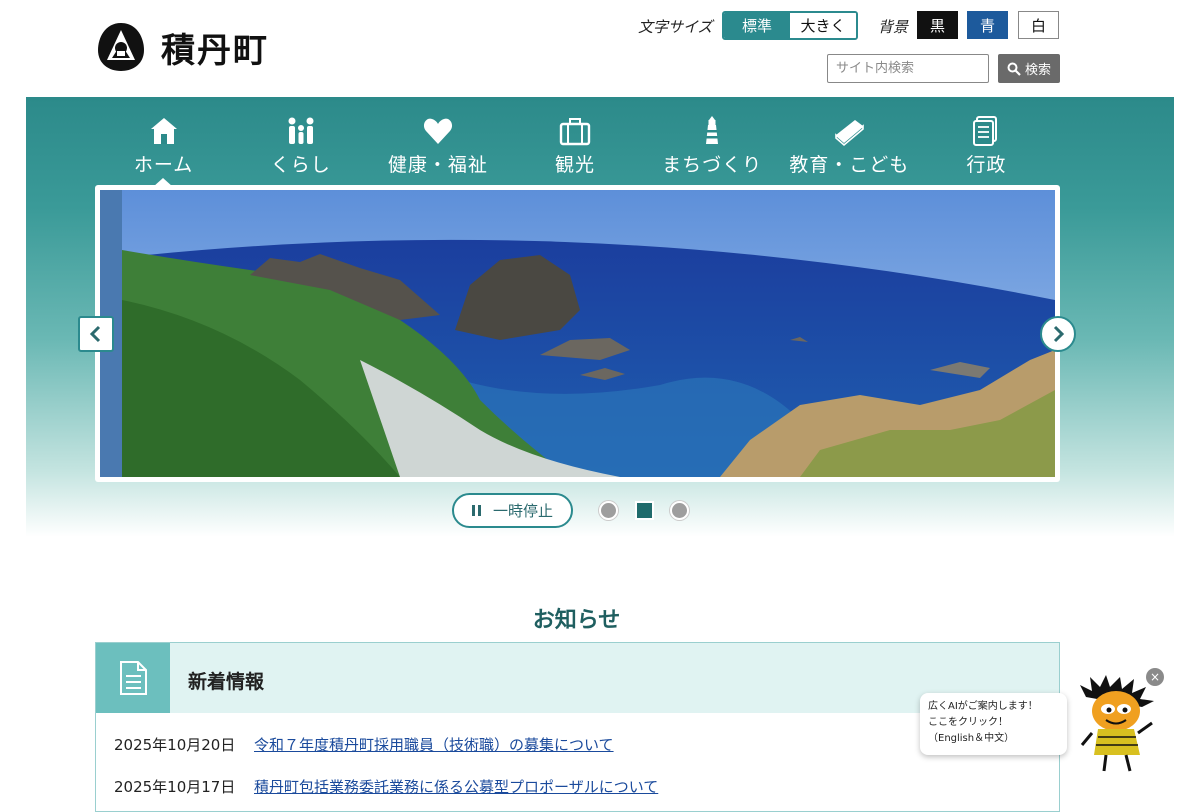 The height and width of the screenshot is (812, 1200). I want to click on news-section-title: お知らせ, so click(576, 620).